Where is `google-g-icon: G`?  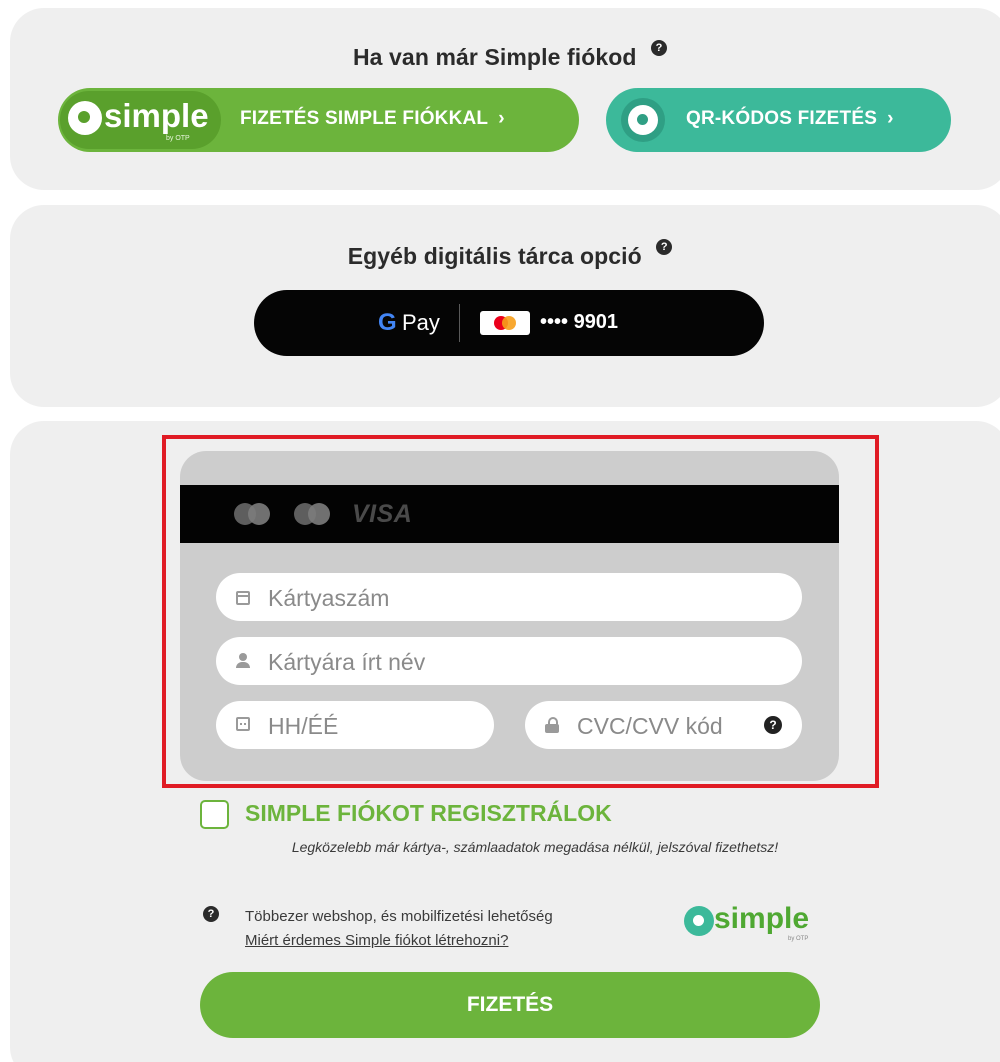 google-g-icon: G is located at coordinates (387, 322).